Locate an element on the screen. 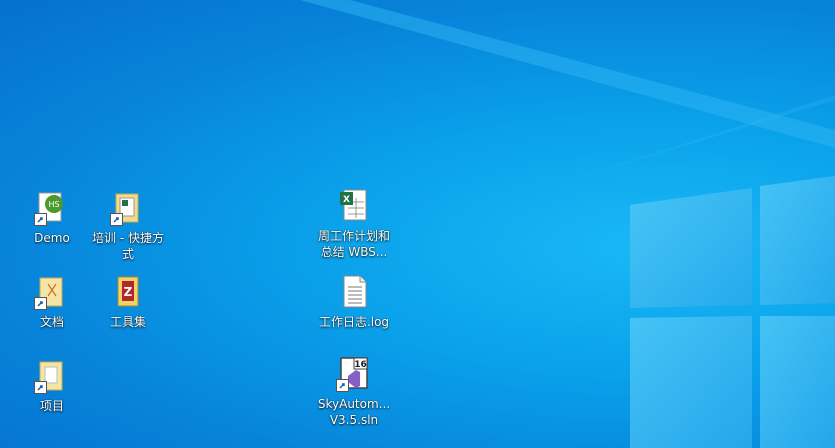  desktop-icon-skyautom-sln: 16 SkyAutom... V3.5.sln is located at coordinates (354, 392).